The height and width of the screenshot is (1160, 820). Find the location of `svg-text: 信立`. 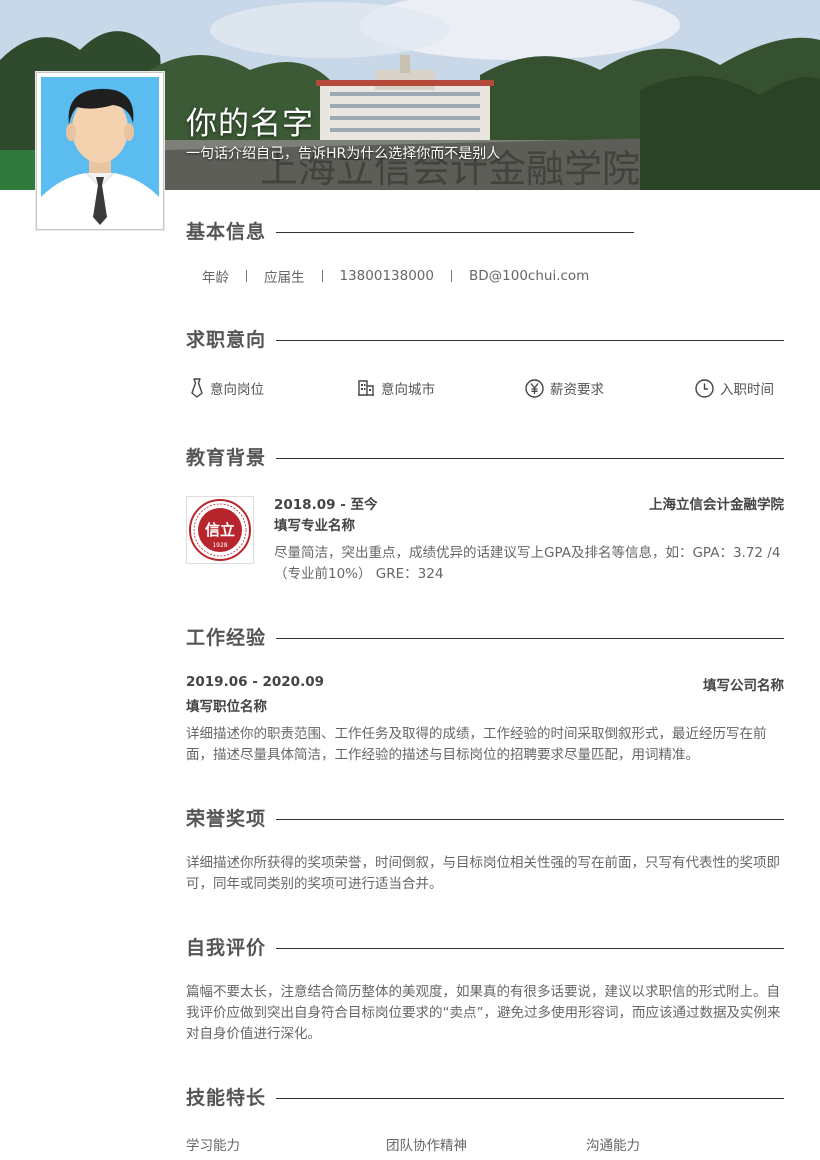

svg-text: 信立 is located at coordinates (220, 530).